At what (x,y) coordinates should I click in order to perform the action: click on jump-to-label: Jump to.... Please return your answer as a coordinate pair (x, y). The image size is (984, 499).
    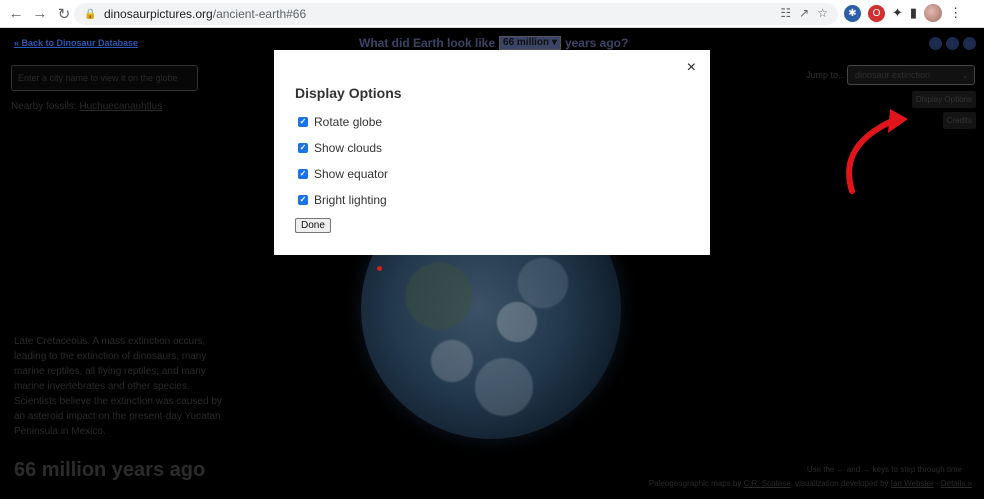
    Looking at the image, I should click on (826, 75).